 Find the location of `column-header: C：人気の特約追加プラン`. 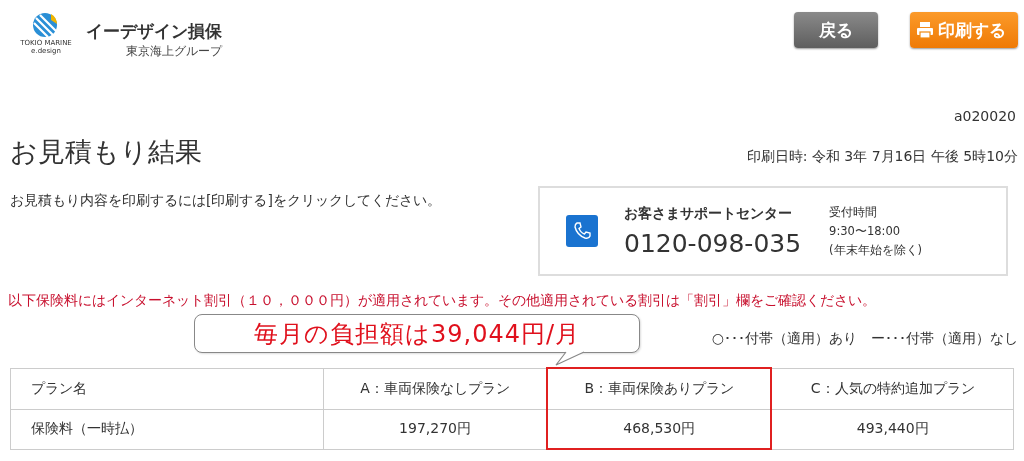

column-header: C：人気の特約追加プラン is located at coordinates (892, 389).